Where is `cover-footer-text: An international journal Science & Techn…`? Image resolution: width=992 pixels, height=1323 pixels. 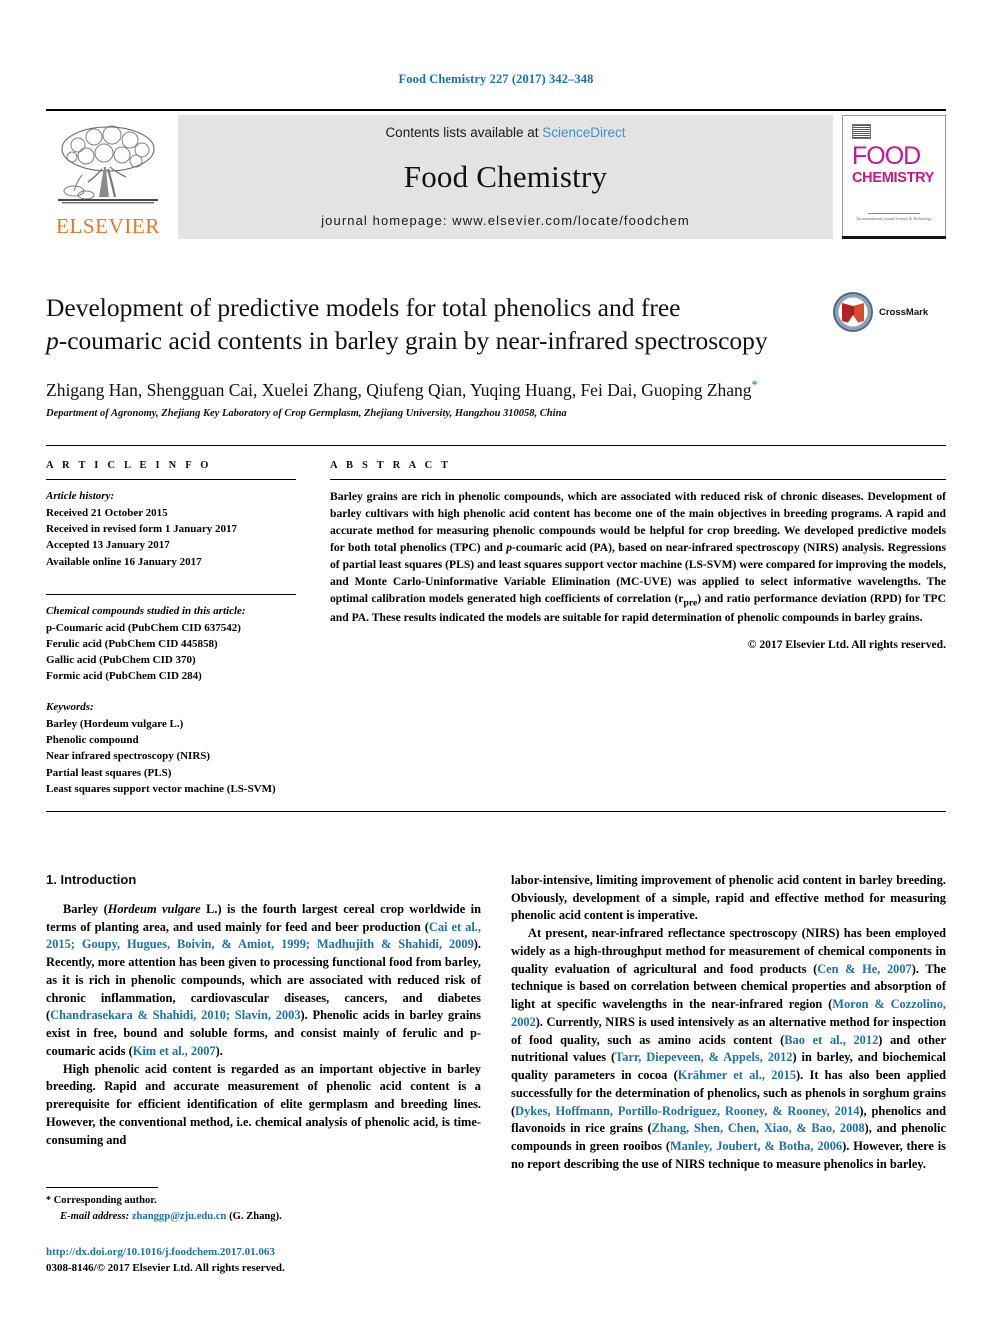 cover-footer-text: An international journal Science & Techn… is located at coordinates (894, 217).